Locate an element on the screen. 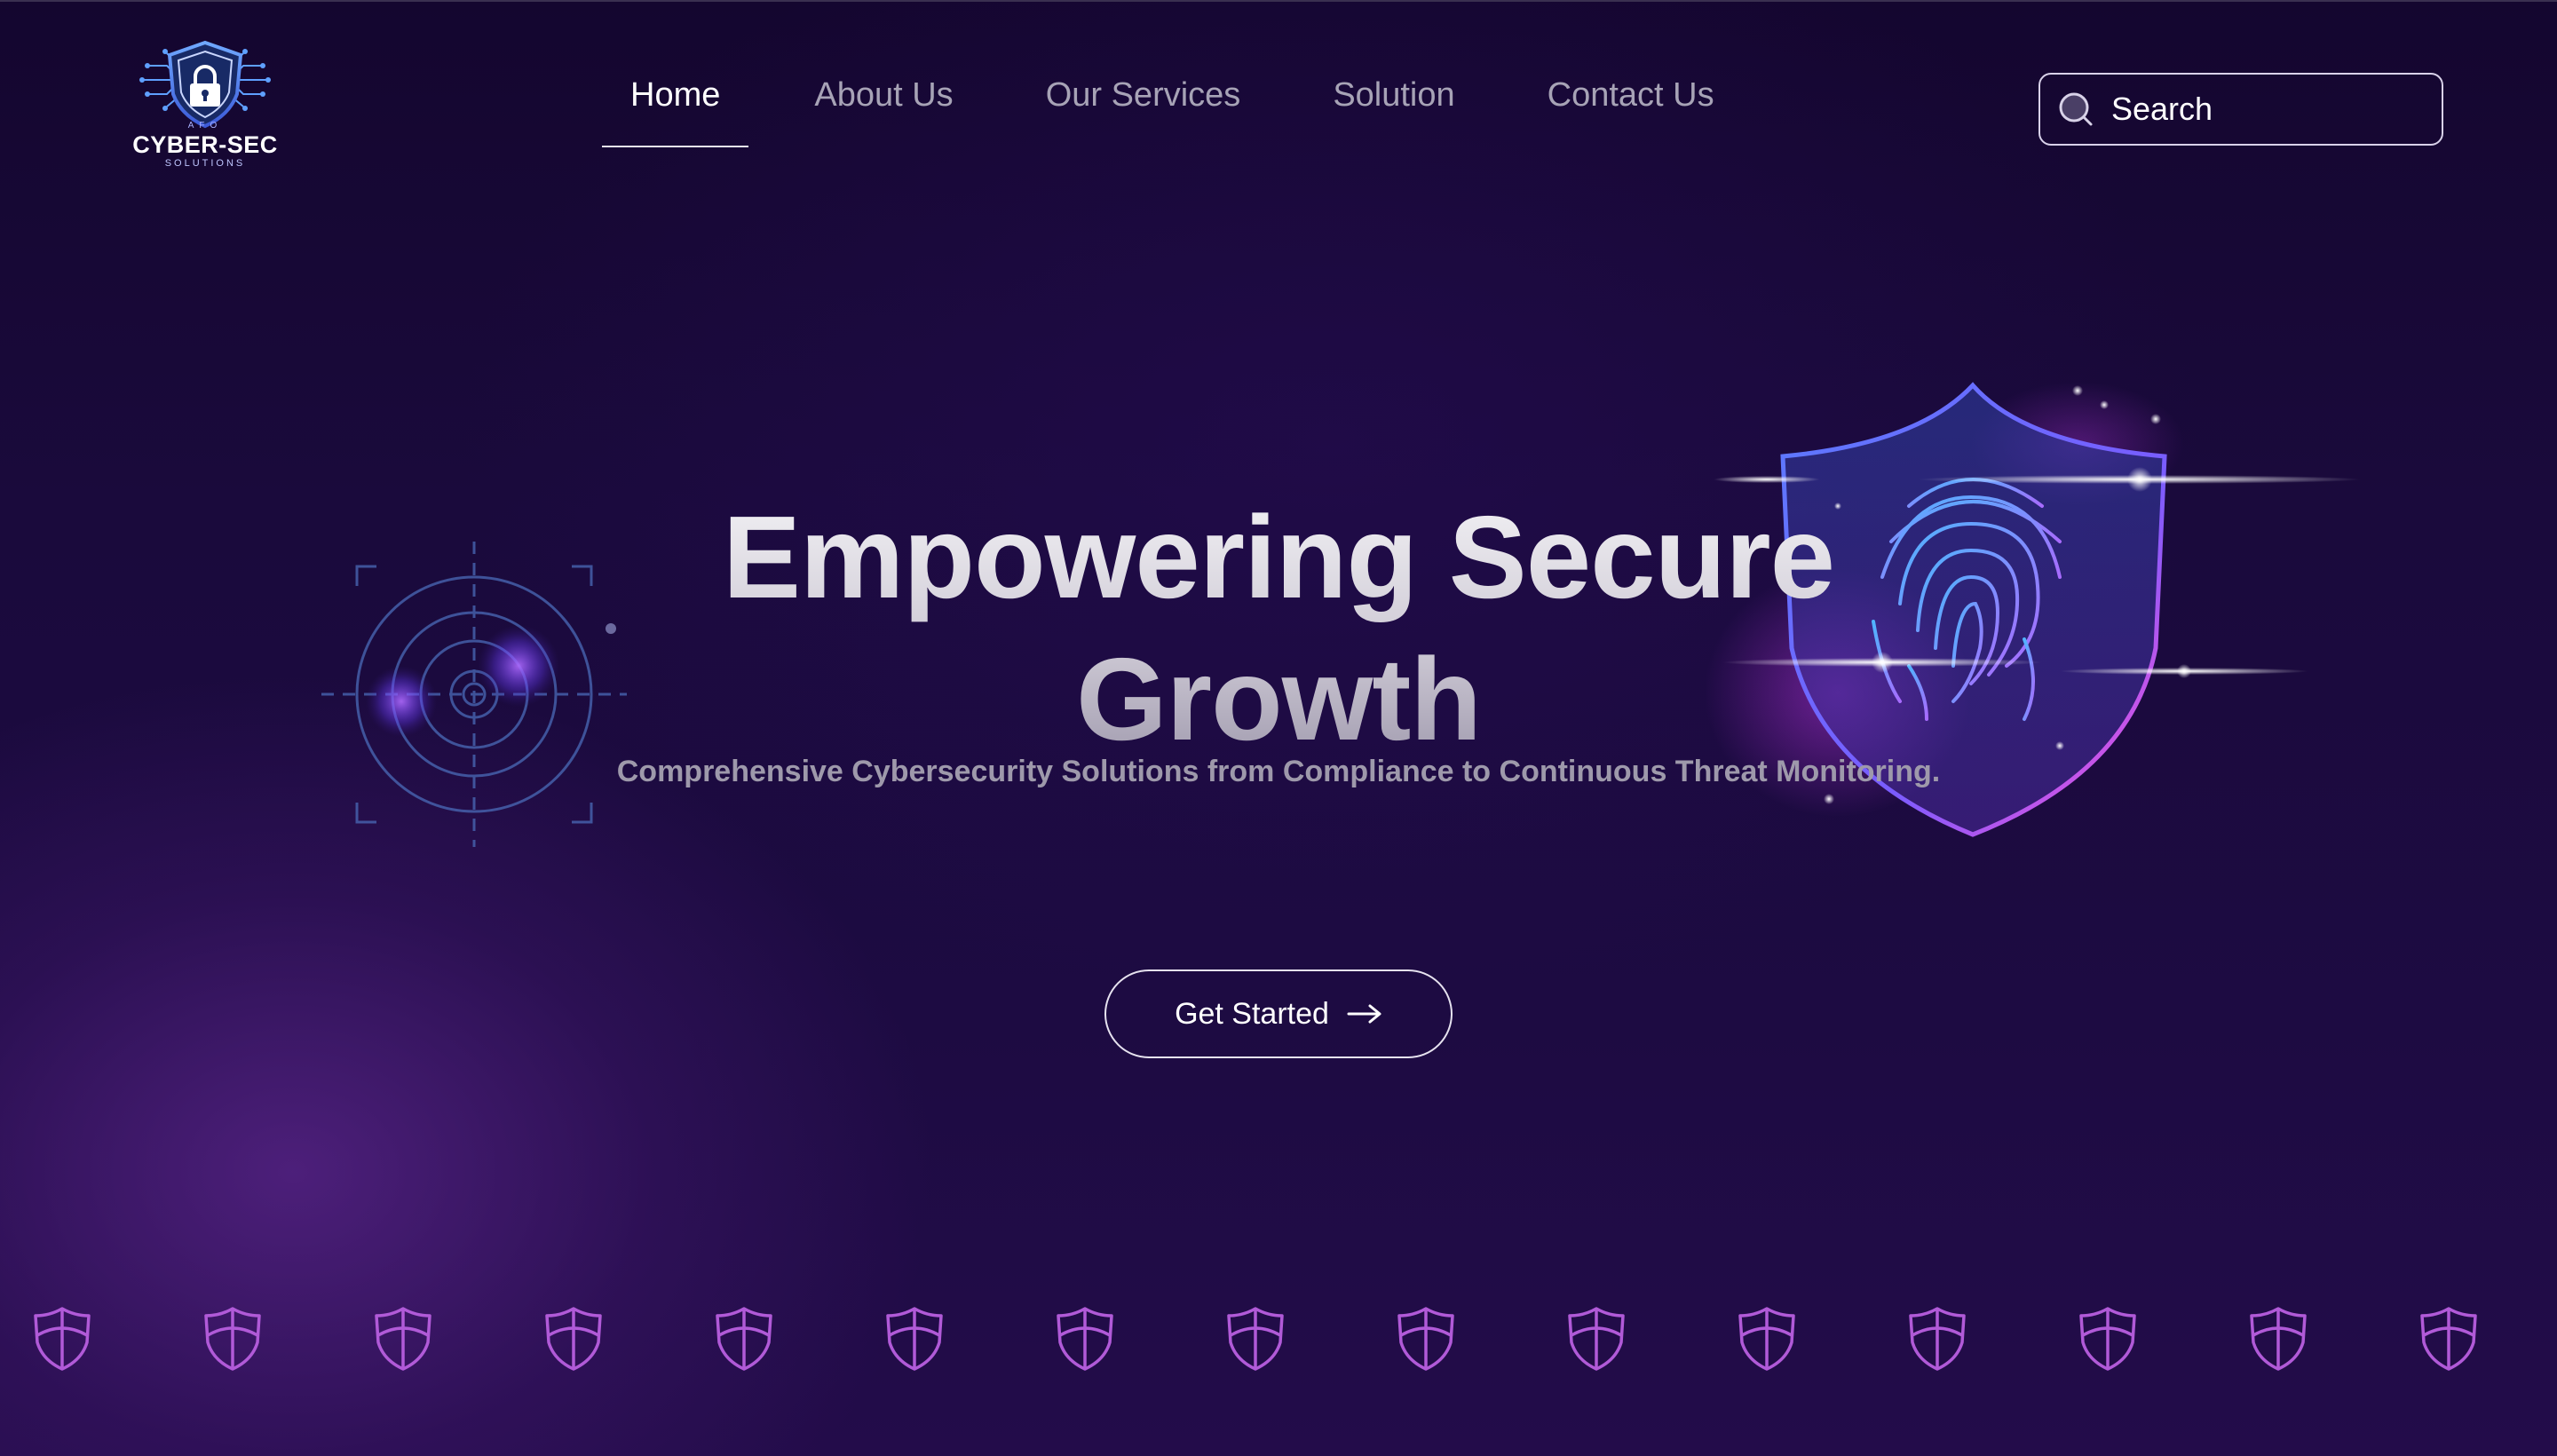 This screenshot has height=1456, width=2557. brand-prefix: AFO is located at coordinates (205, 126).